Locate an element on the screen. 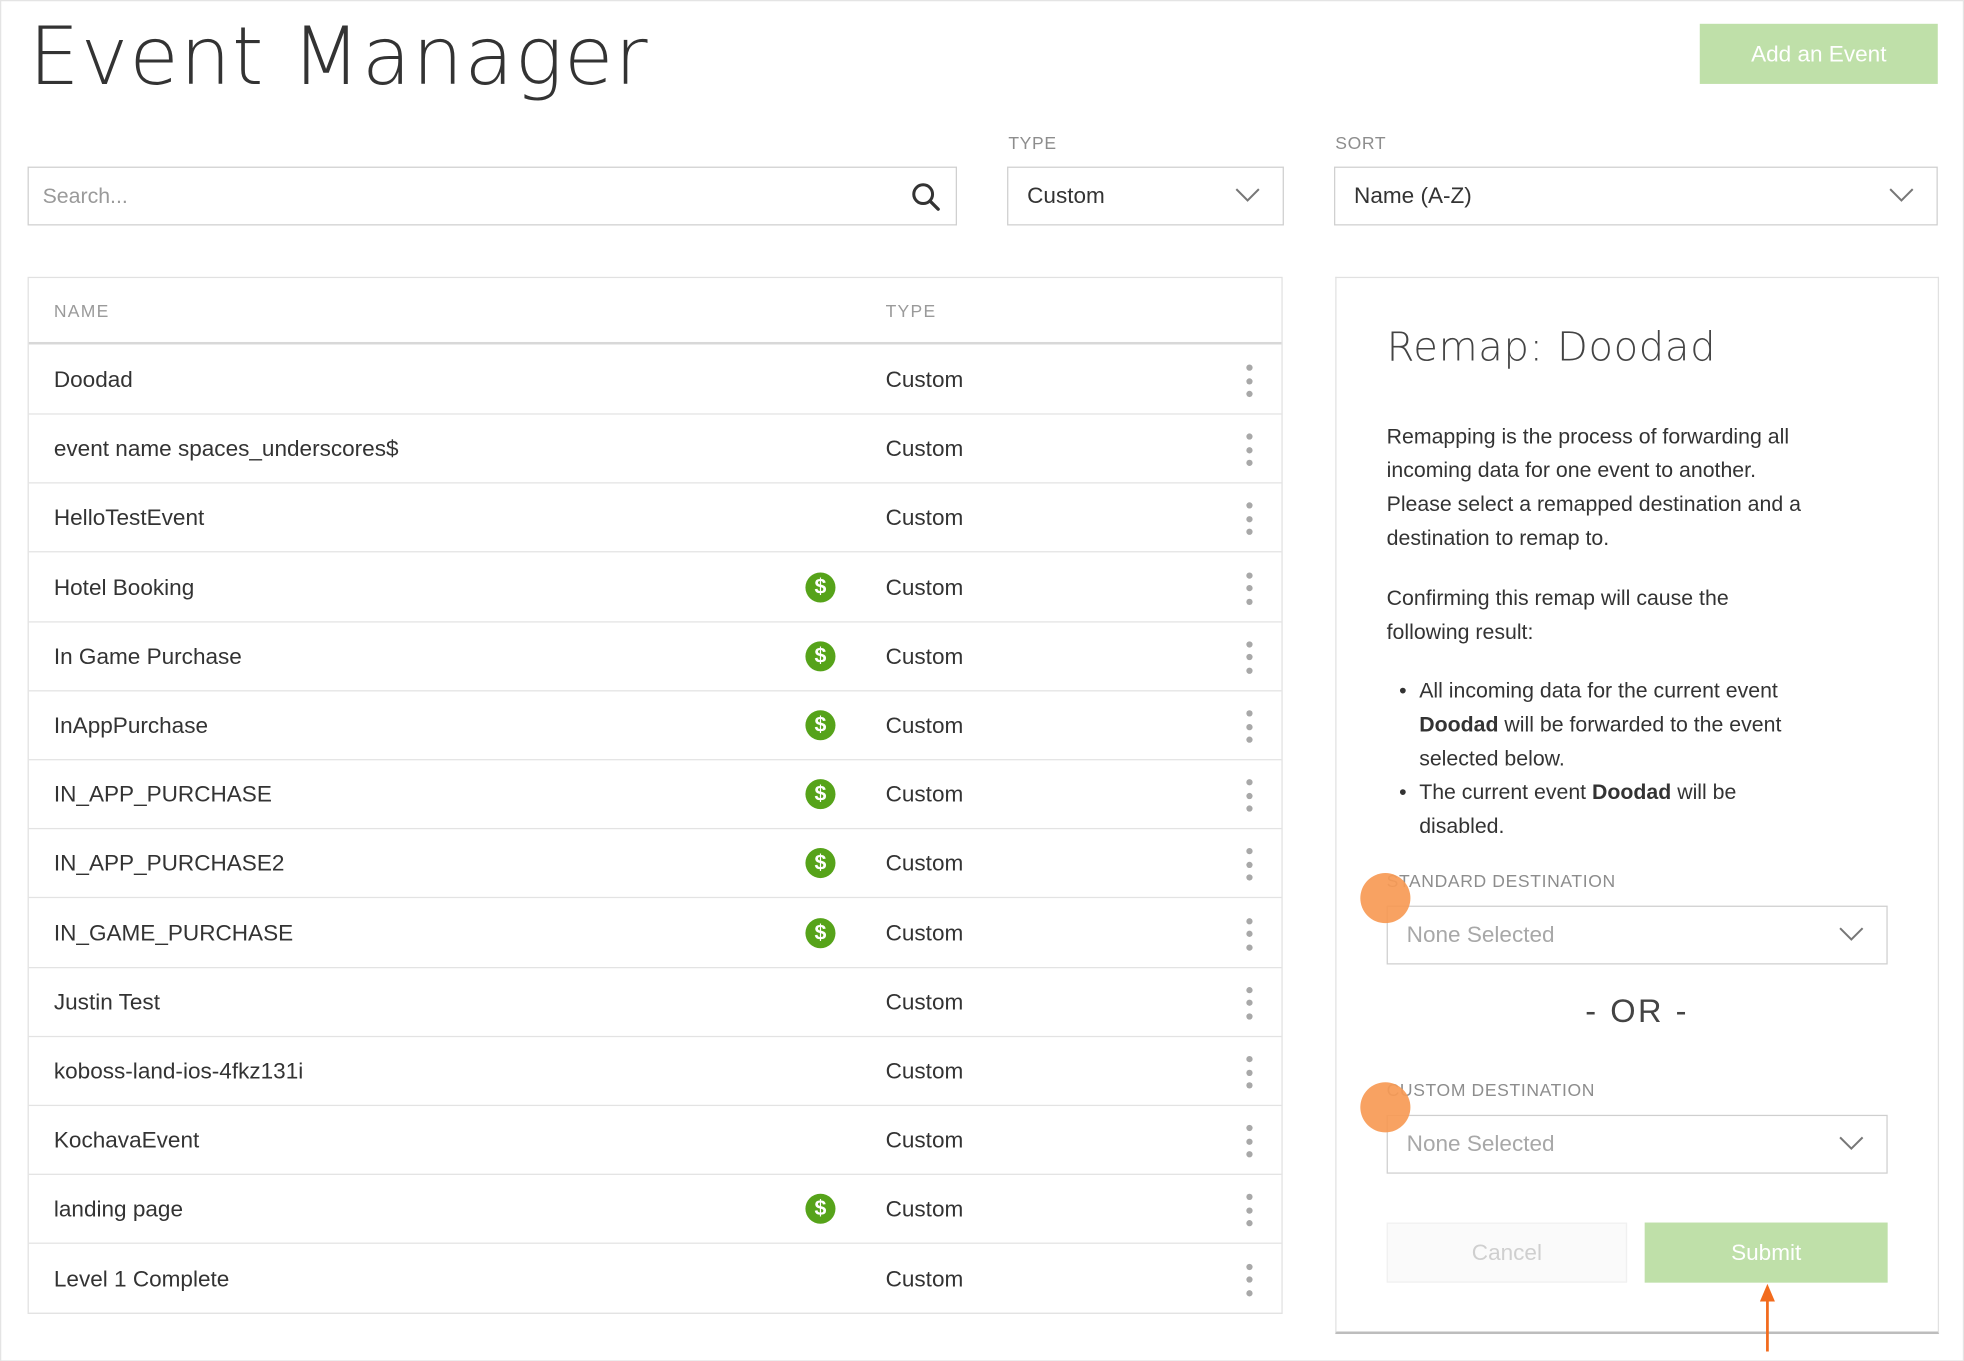 The width and height of the screenshot is (1964, 1361). table-row: HelloTestEvent Custom is located at coordinates (655, 518).